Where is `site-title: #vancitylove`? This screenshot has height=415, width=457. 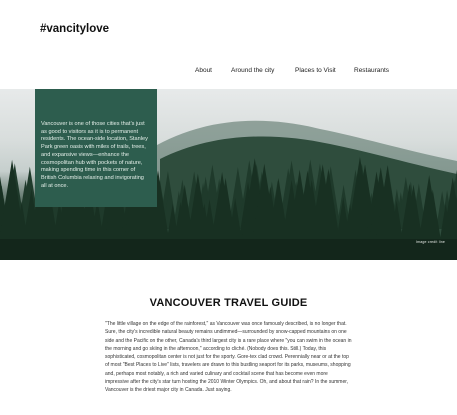
site-title: #vancitylove is located at coordinates (74, 29).